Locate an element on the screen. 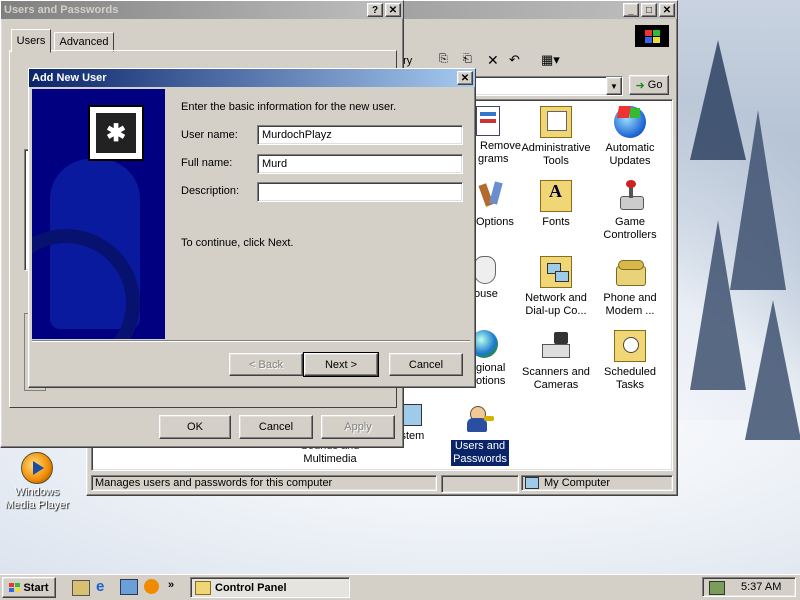 The width and height of the screenshot is (800, 600). username-field is located at coordinates (360, 135).